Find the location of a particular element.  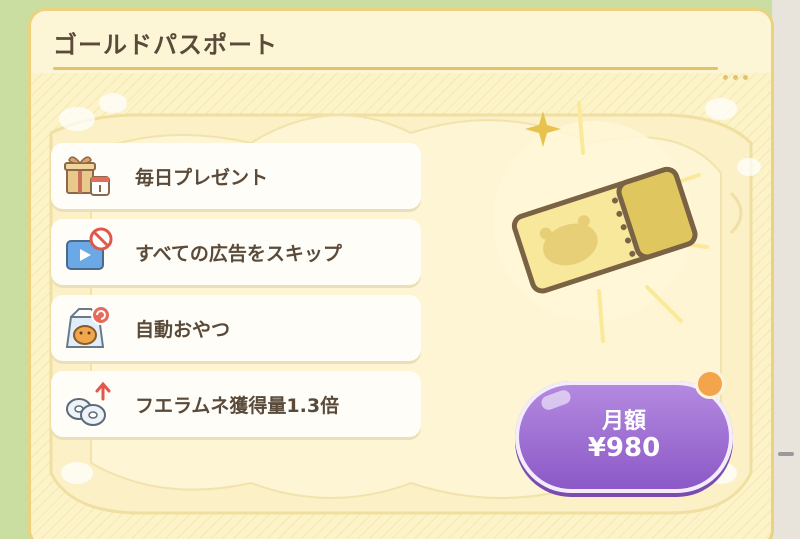

feature-daily-present: 毎日プレゼント is located at coordinates (236, 176).